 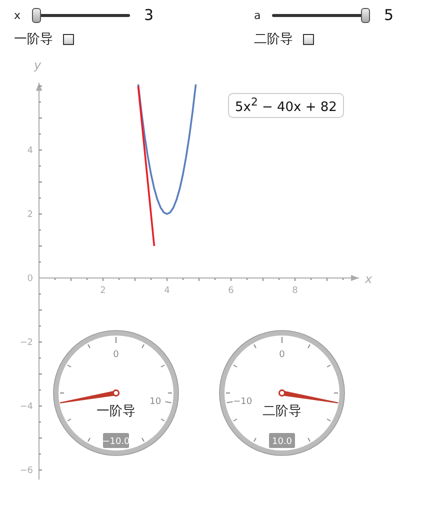 I want to click on gauge-tick-label: −10, so click(x=242, y=401).